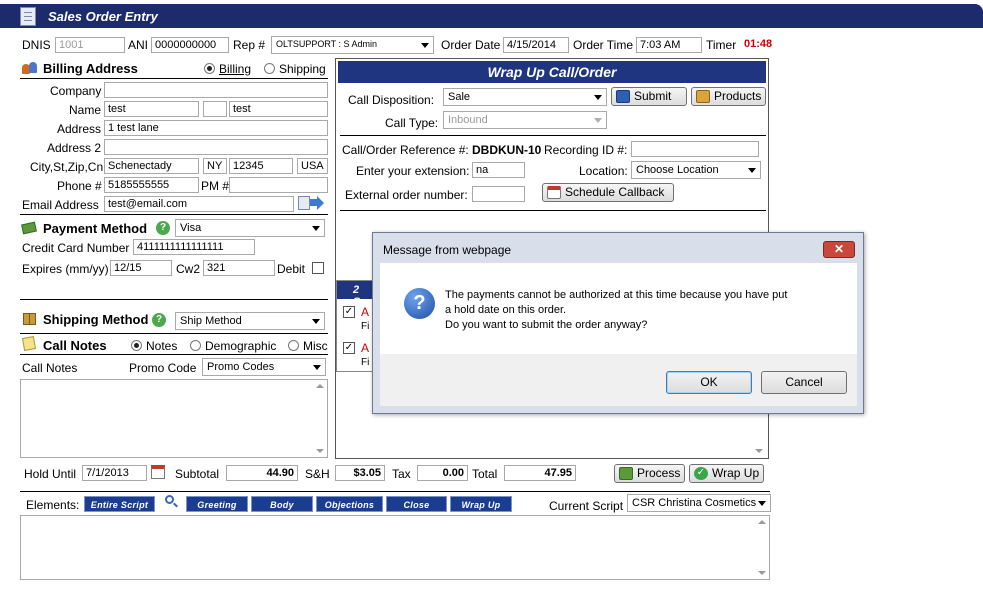  What do you see at coordinates (312, 166) in the screenshot?
I see `country-field: USA` at bounding box center [312, 166].